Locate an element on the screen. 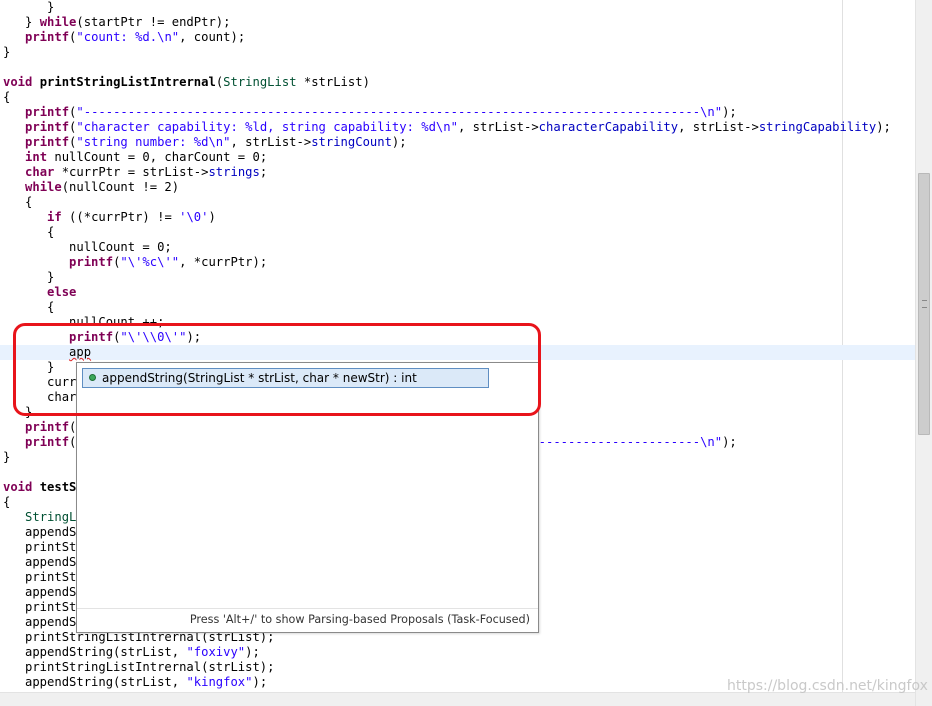 This screenshot has height=706, width=932. code-token: StringL is located at coordinates (51, 517).